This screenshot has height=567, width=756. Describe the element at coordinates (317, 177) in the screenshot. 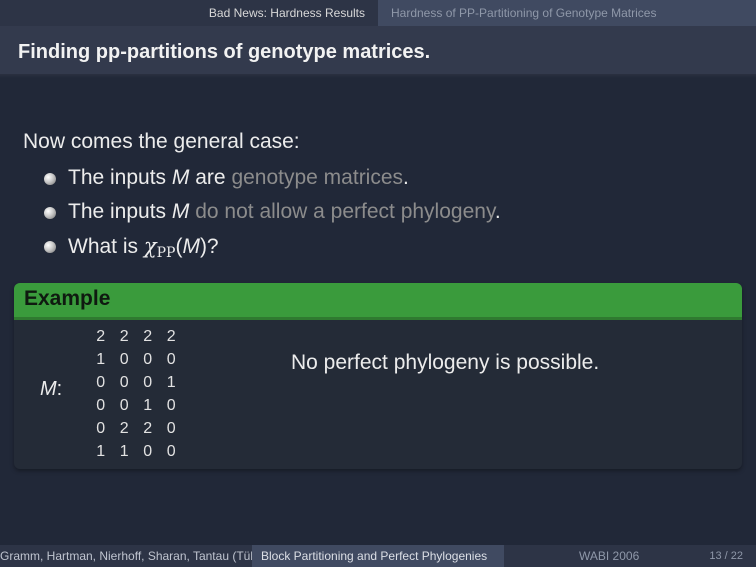

I see `highlighted-term: genotype matrices` at that location.